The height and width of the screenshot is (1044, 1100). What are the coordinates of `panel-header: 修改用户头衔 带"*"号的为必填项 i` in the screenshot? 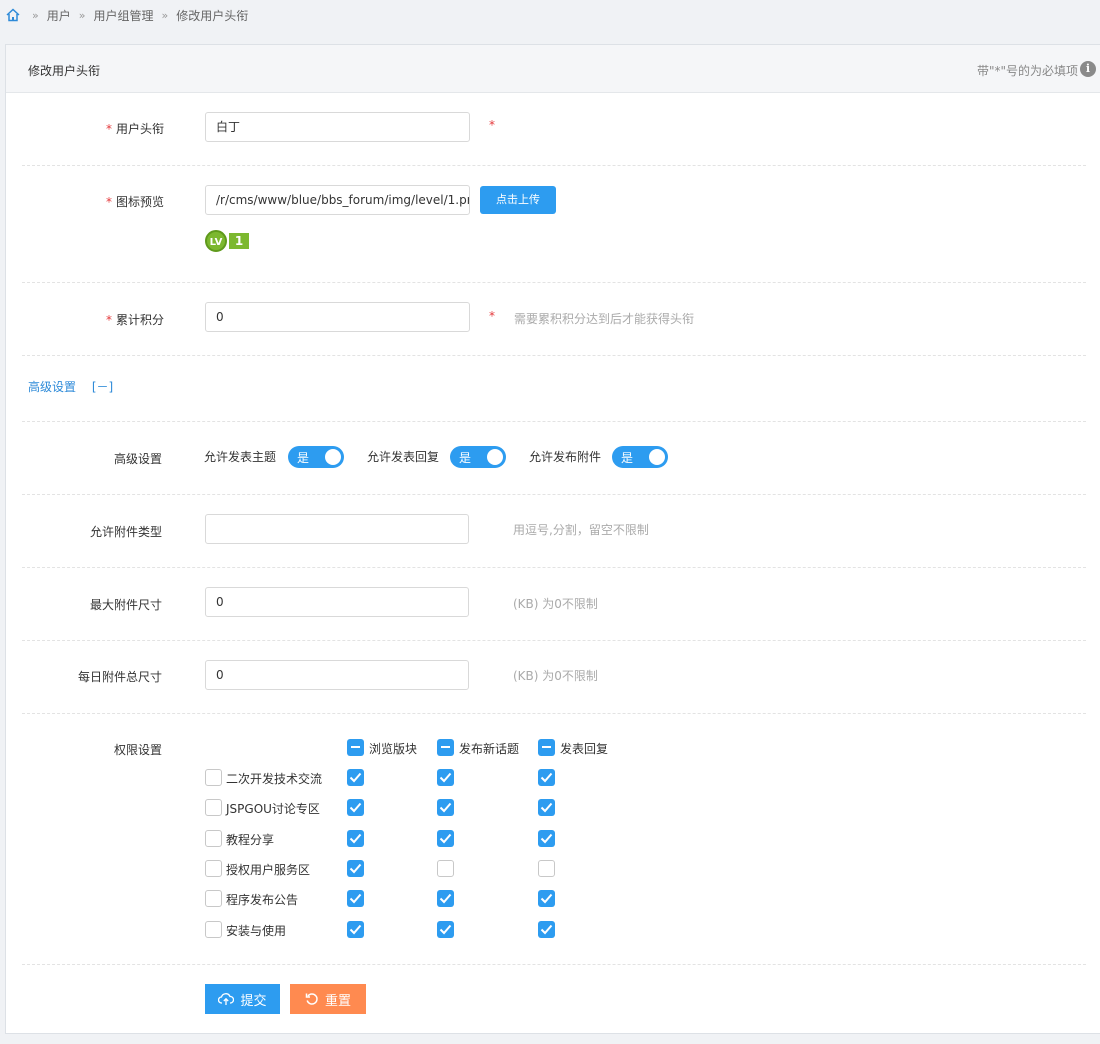 It's located at (553, 69).